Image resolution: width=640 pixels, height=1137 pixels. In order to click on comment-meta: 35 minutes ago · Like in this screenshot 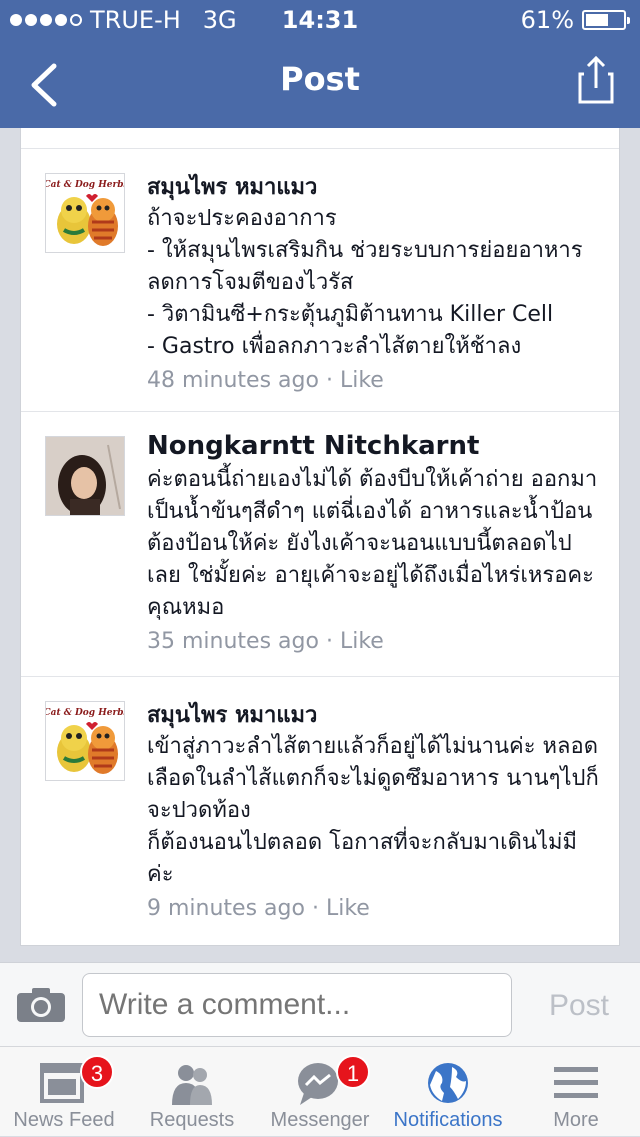, I will do `click(265, 641)`.